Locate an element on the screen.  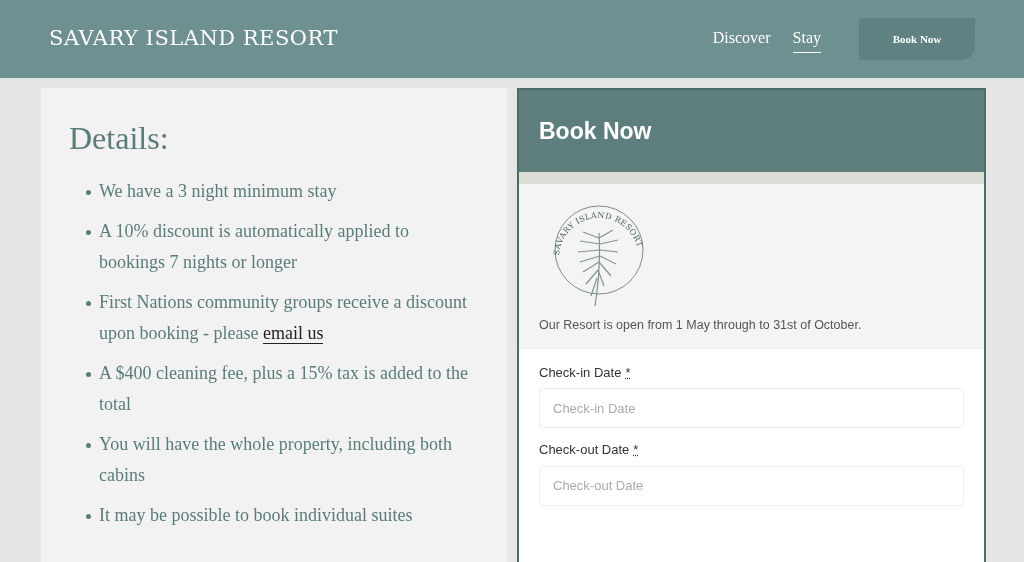
detail-text: First Nations community groups receive a discount upon booking - please email us is located at coordinates (283, 318).